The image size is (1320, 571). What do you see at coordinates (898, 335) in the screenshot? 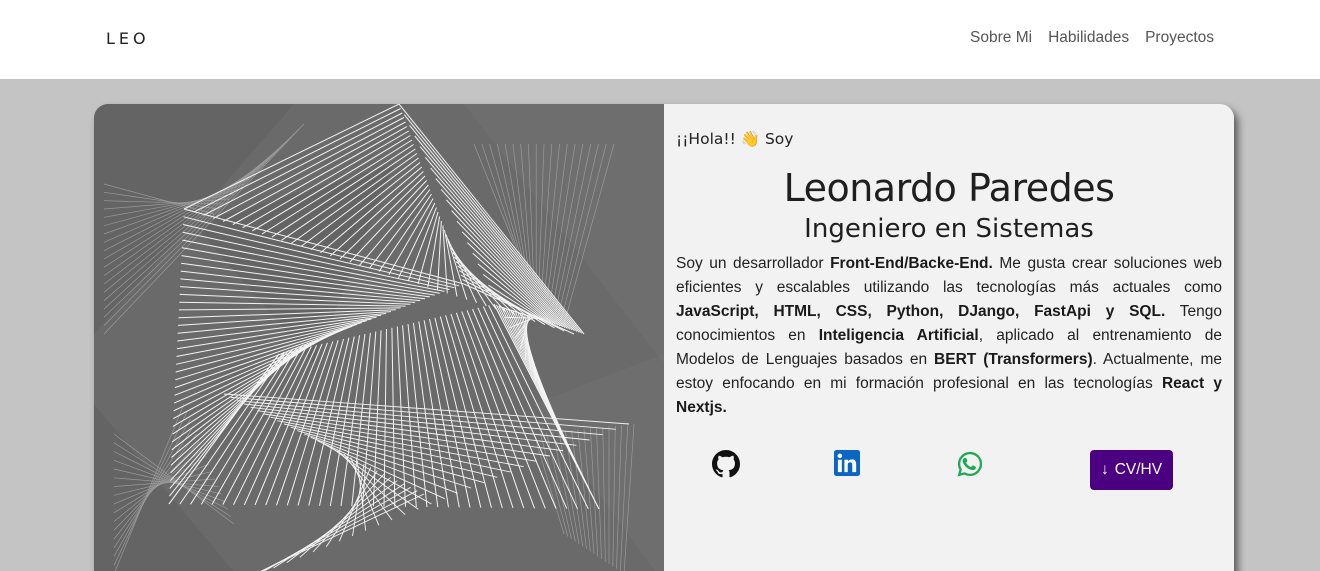
I see `bio-highlight: Inteligencia Artificial` at bounding box center [898, 335].